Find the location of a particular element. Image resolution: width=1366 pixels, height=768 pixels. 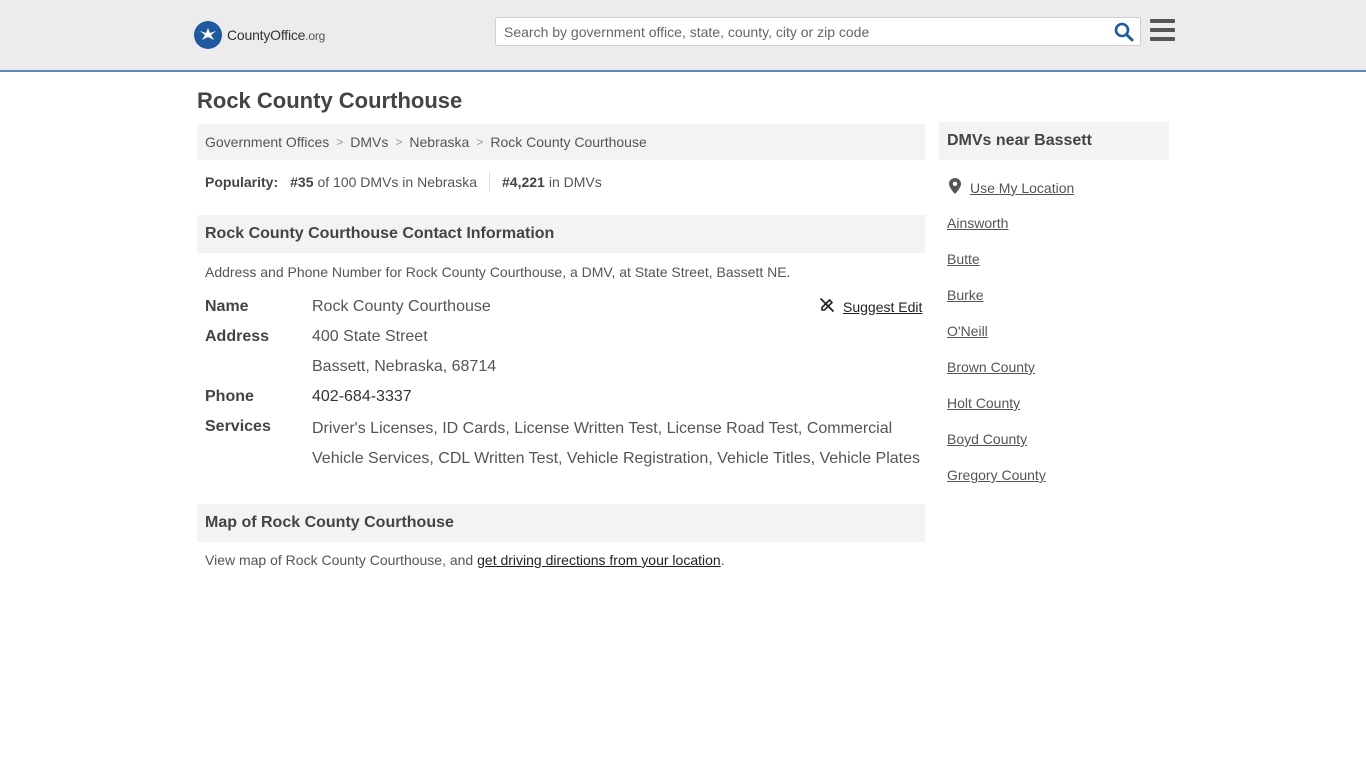

map-text: View map of Rock County Courthouse, and is located at coordinates (341, 560).